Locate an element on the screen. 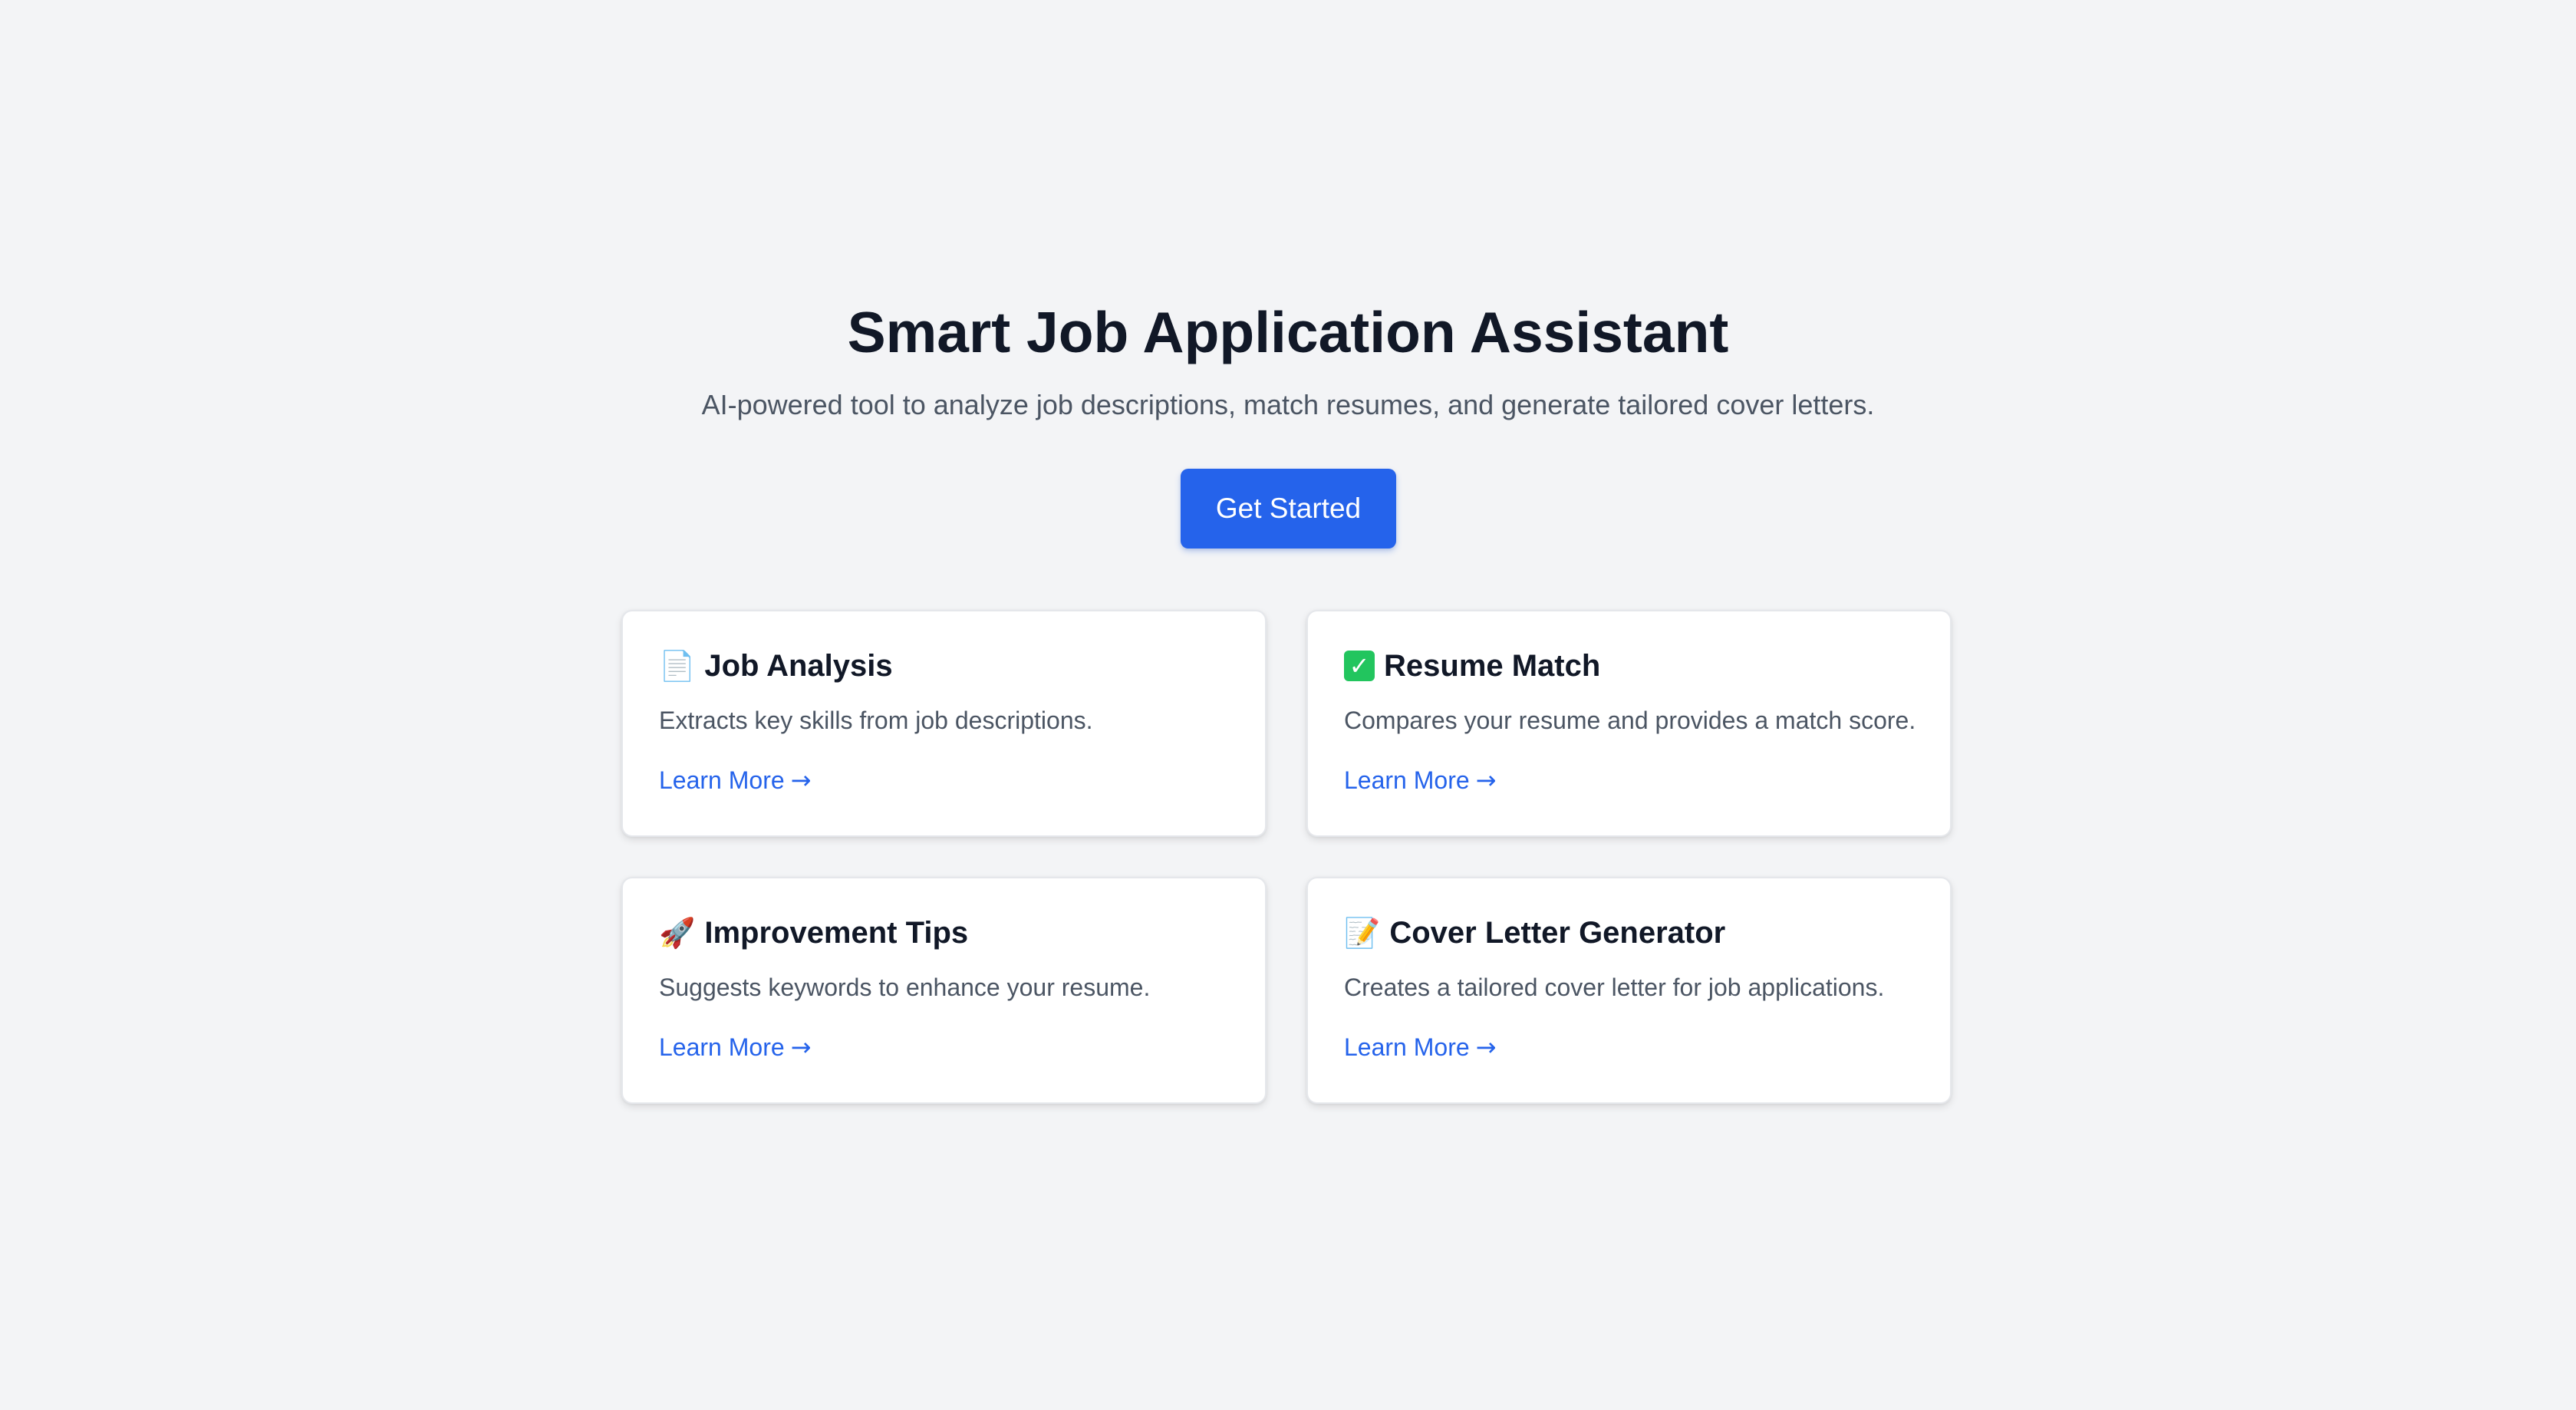  card-title-text: Job Analysis is located at coordinates (798, 666).